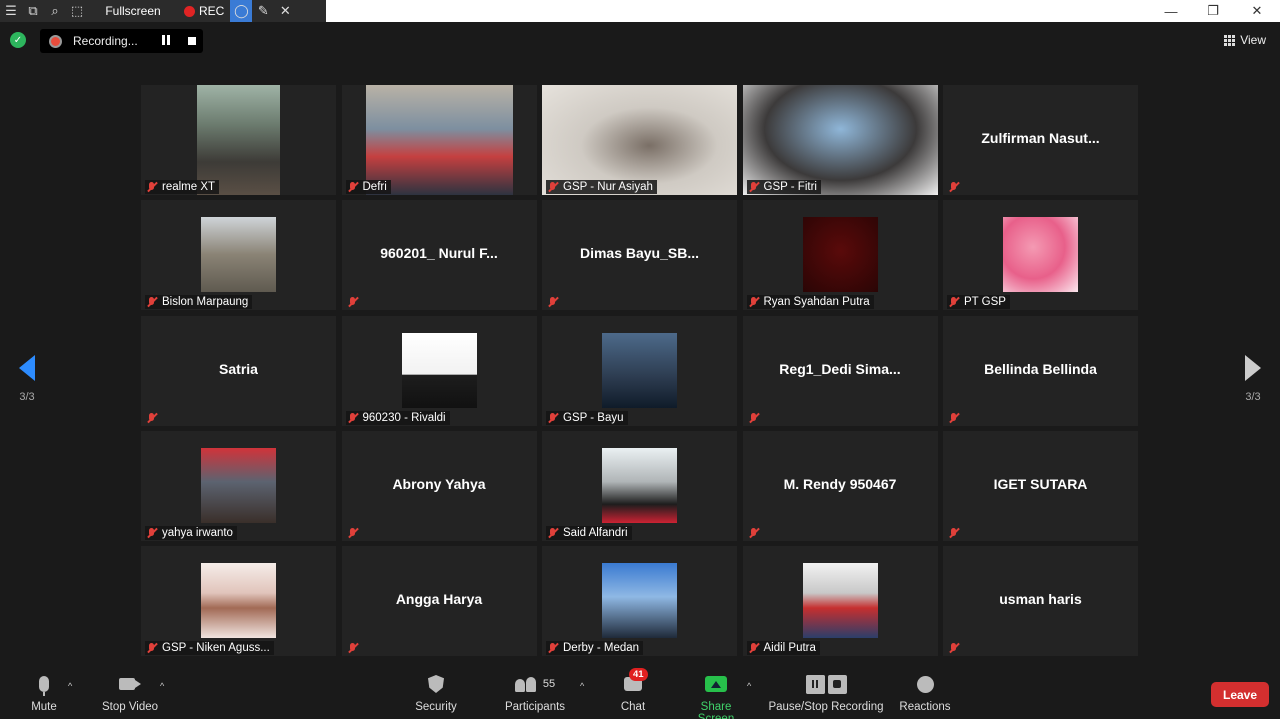  I want to click on next-page-button: 3/3, so click(1253, 379).